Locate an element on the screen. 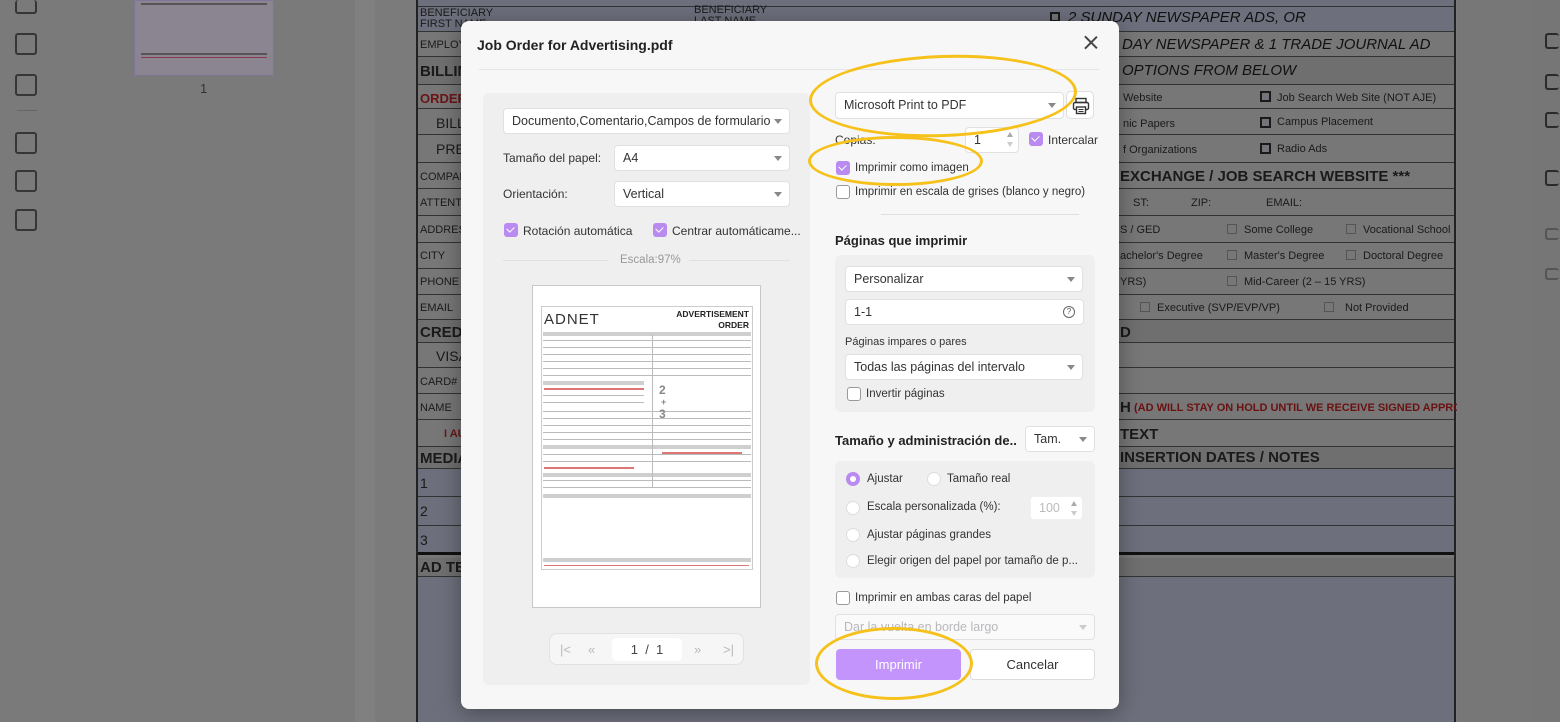 Image resolution: width=1560 pixels, height=722 pixels. reverse-pages-label: Invertir páginas is located at coordinates (905, 394).